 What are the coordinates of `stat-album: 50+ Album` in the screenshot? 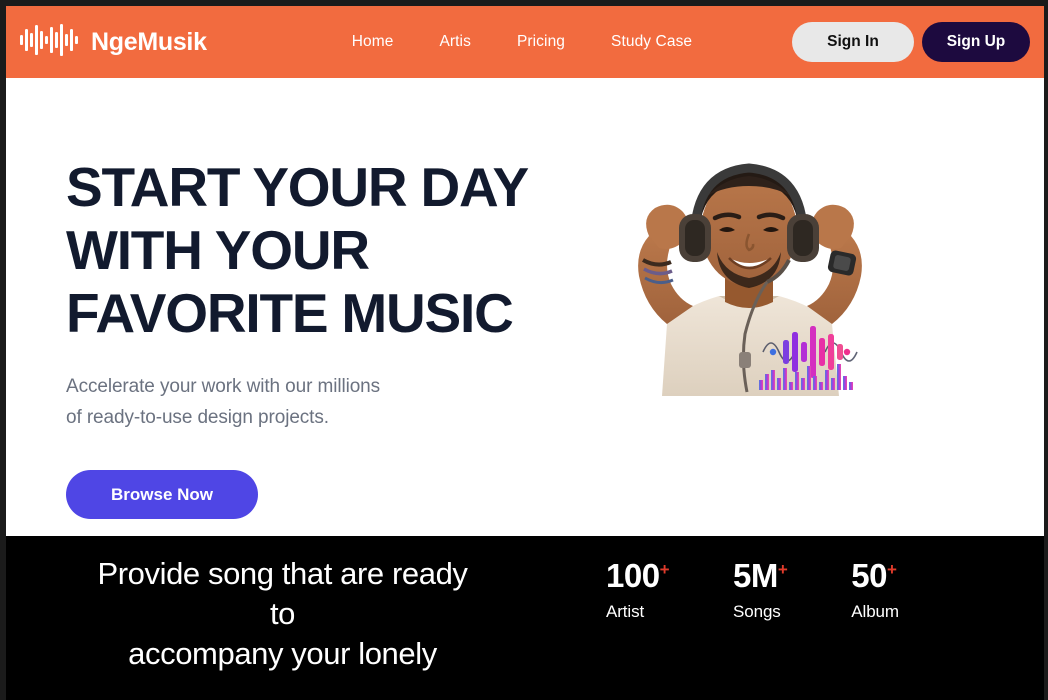 It's located at (875, 589).